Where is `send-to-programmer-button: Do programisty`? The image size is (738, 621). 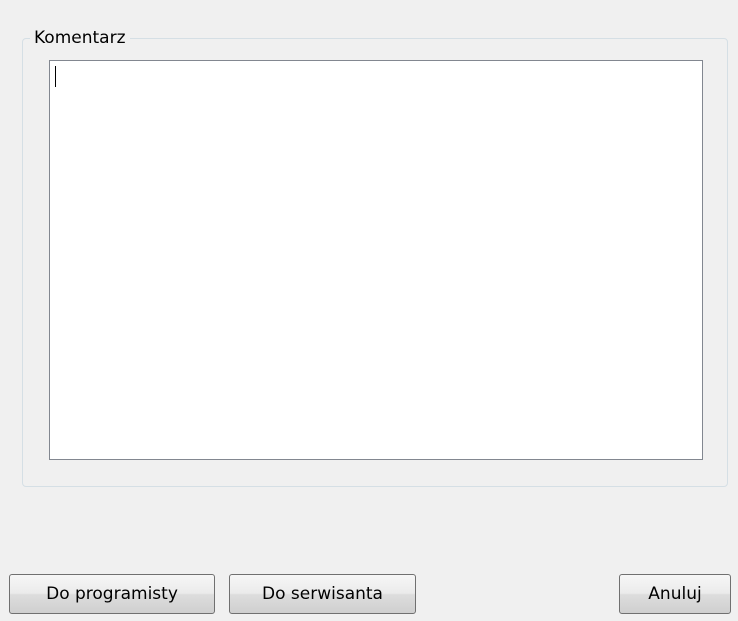 send-to-programmer-button: Do programisty is located at coordinates (112, 594).